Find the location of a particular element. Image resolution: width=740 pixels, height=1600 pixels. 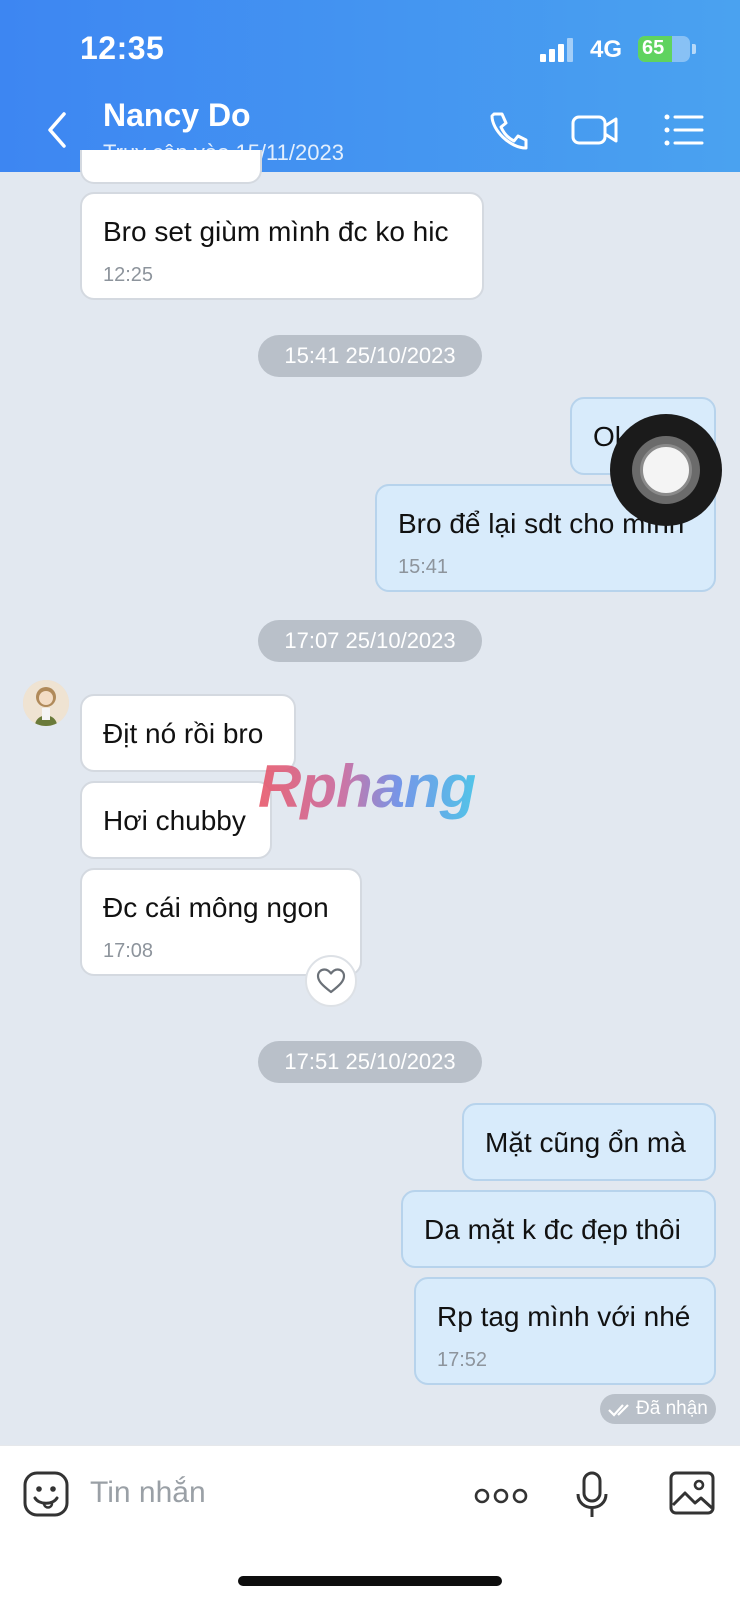

delivery-status-text: Đã nhận is located at coordinates (672, 1408).